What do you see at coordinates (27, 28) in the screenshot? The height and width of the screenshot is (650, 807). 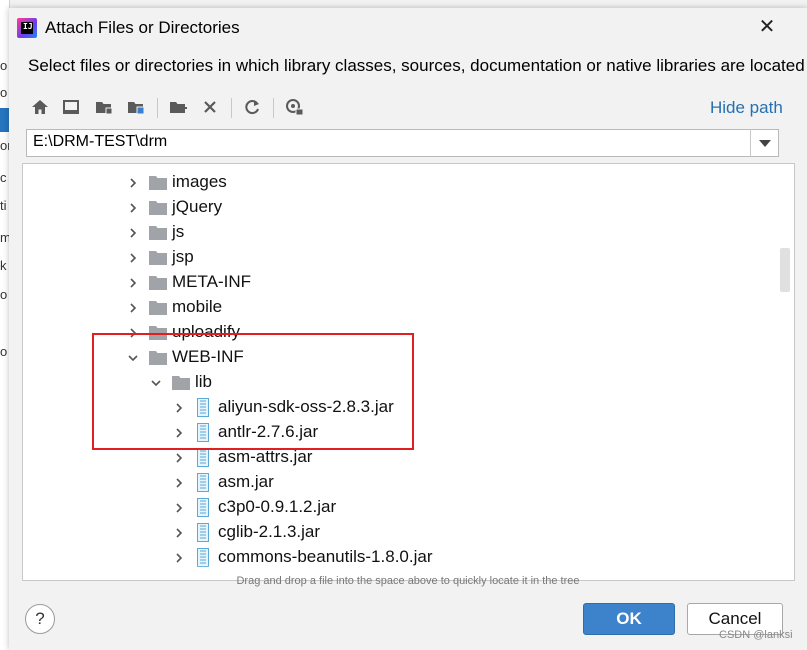 I see `intellij-logo-icon: IJ` at bounding box center [27, 28].